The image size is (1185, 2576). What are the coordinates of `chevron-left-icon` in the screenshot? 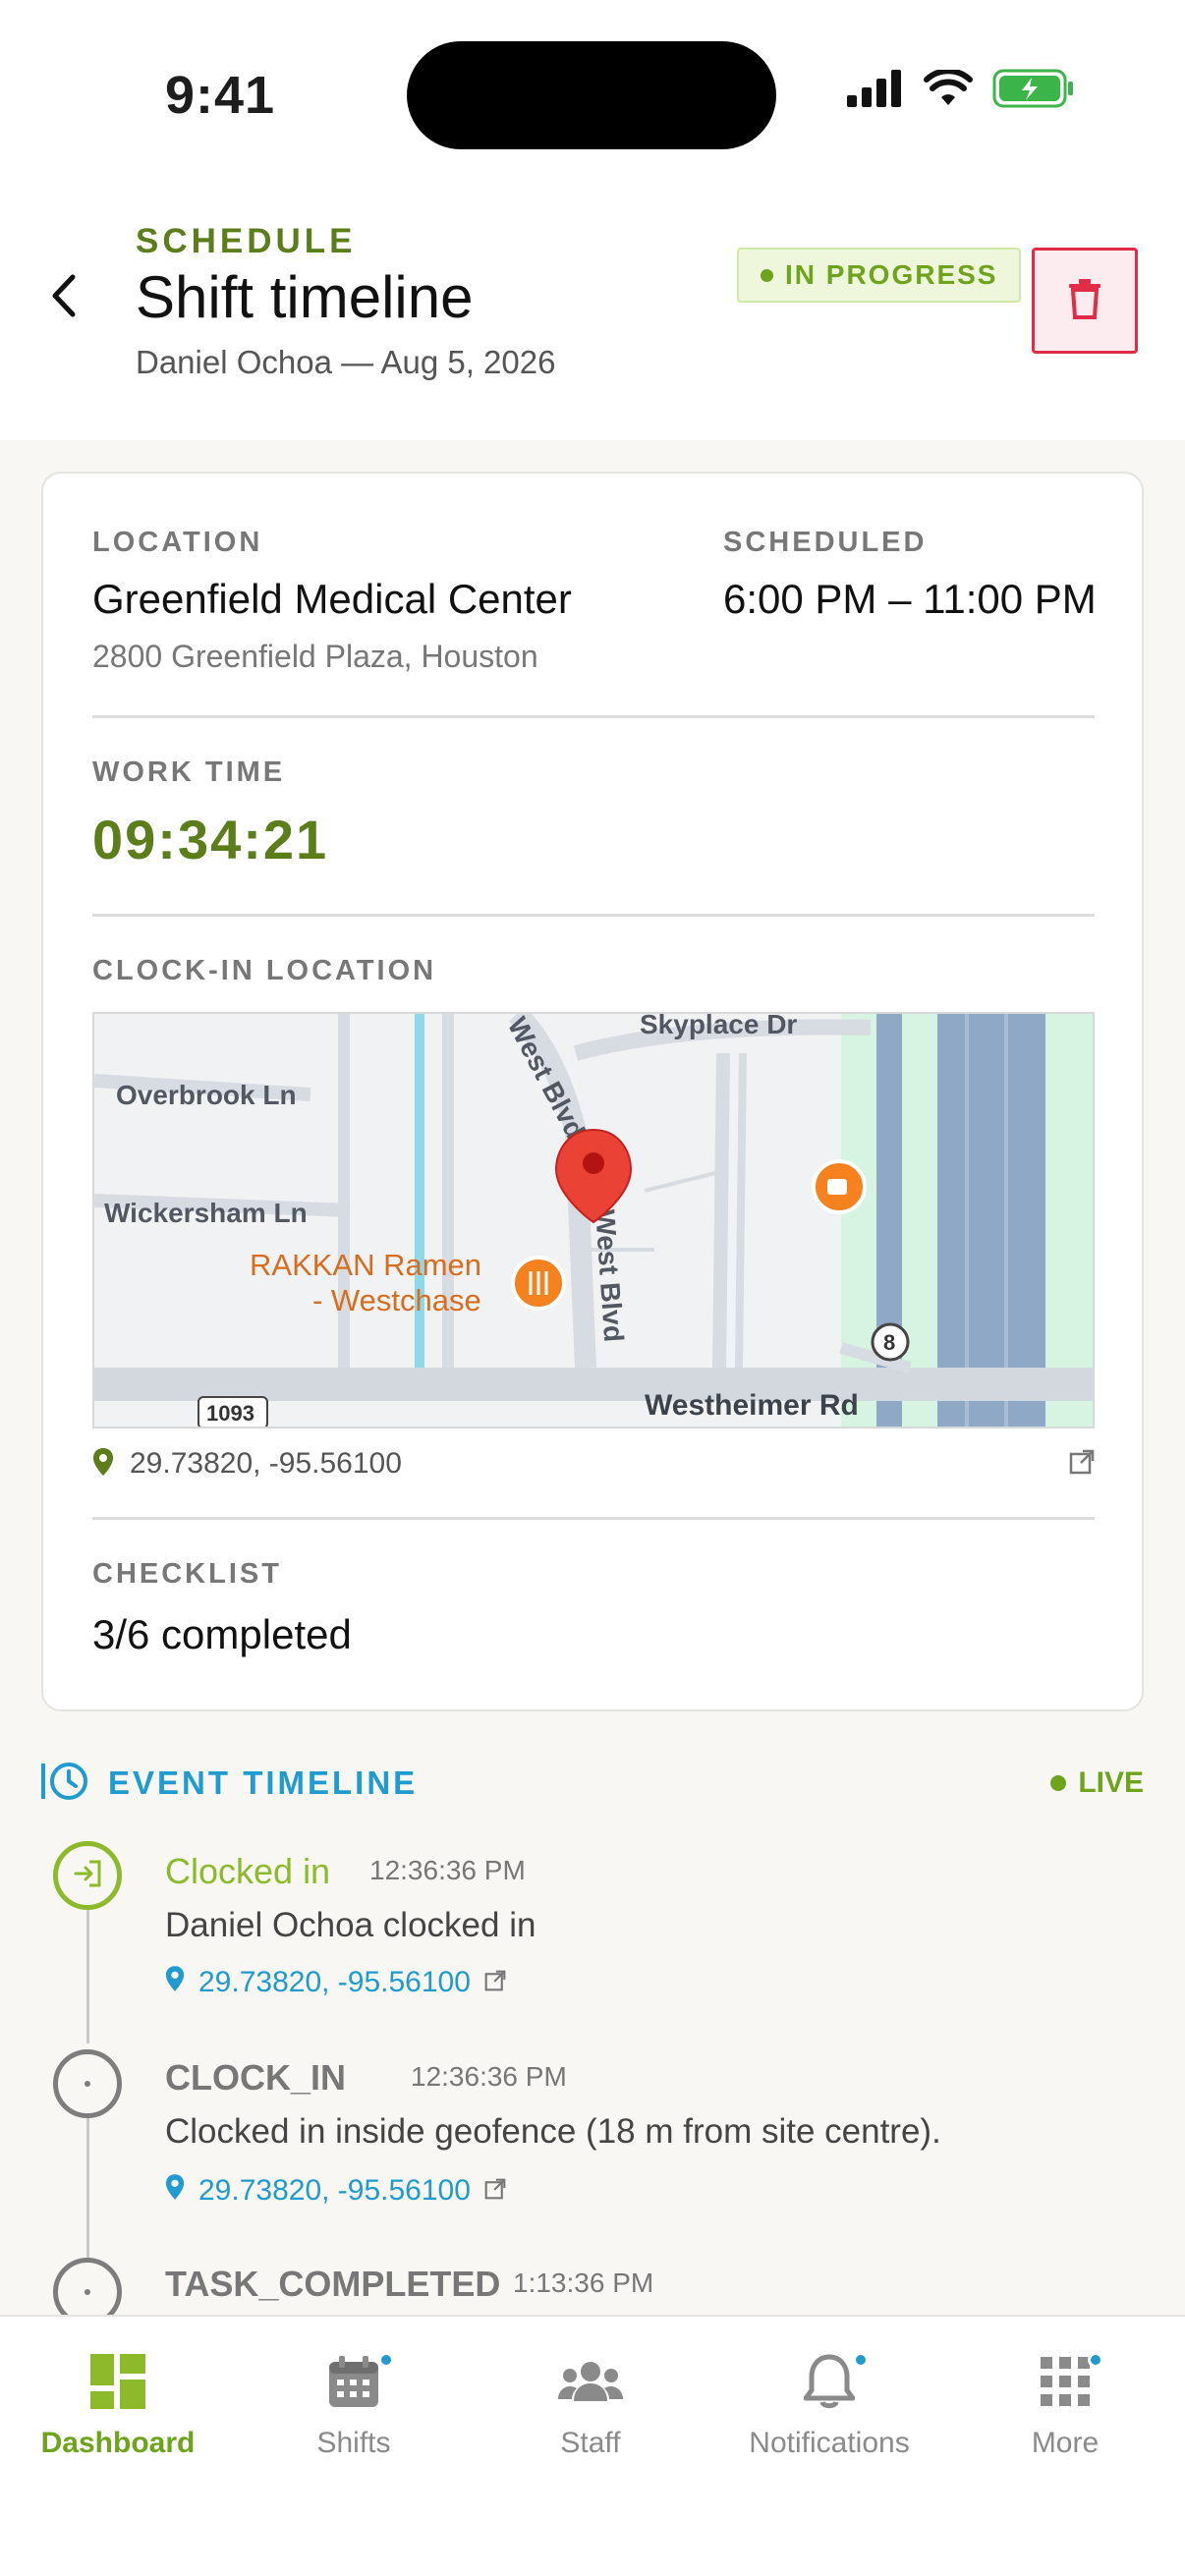 It's located at (64, 298).